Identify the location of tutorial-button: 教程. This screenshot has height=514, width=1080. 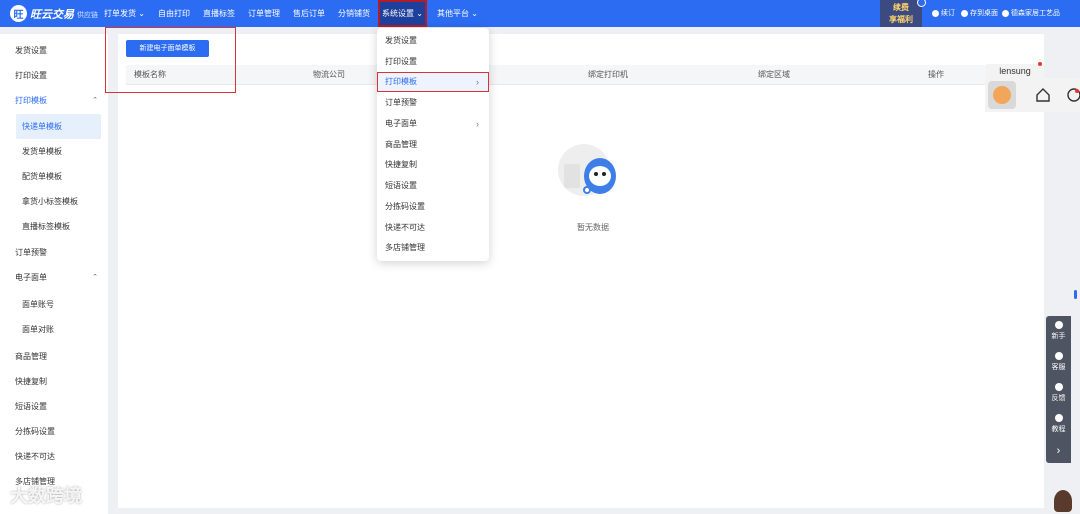
(1058, 425).